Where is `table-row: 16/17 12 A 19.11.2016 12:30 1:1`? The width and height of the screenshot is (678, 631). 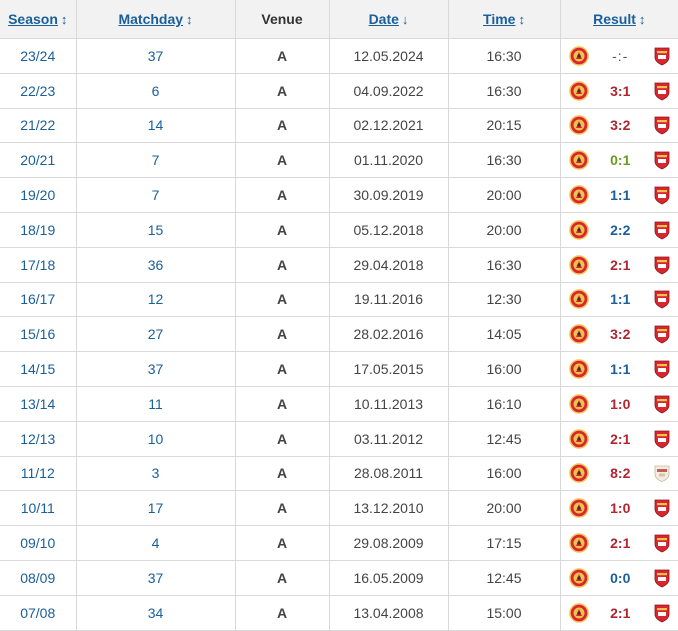
table-row: 16/17 12 A 19.11.2016 12:30 1:1 is located at coordinates (339, 300).